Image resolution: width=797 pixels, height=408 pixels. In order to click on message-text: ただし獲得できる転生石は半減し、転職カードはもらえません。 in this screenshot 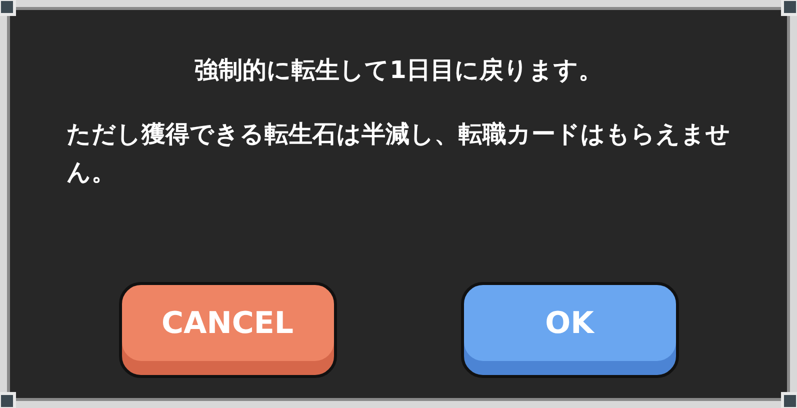, I will do `click(398, 153)`.